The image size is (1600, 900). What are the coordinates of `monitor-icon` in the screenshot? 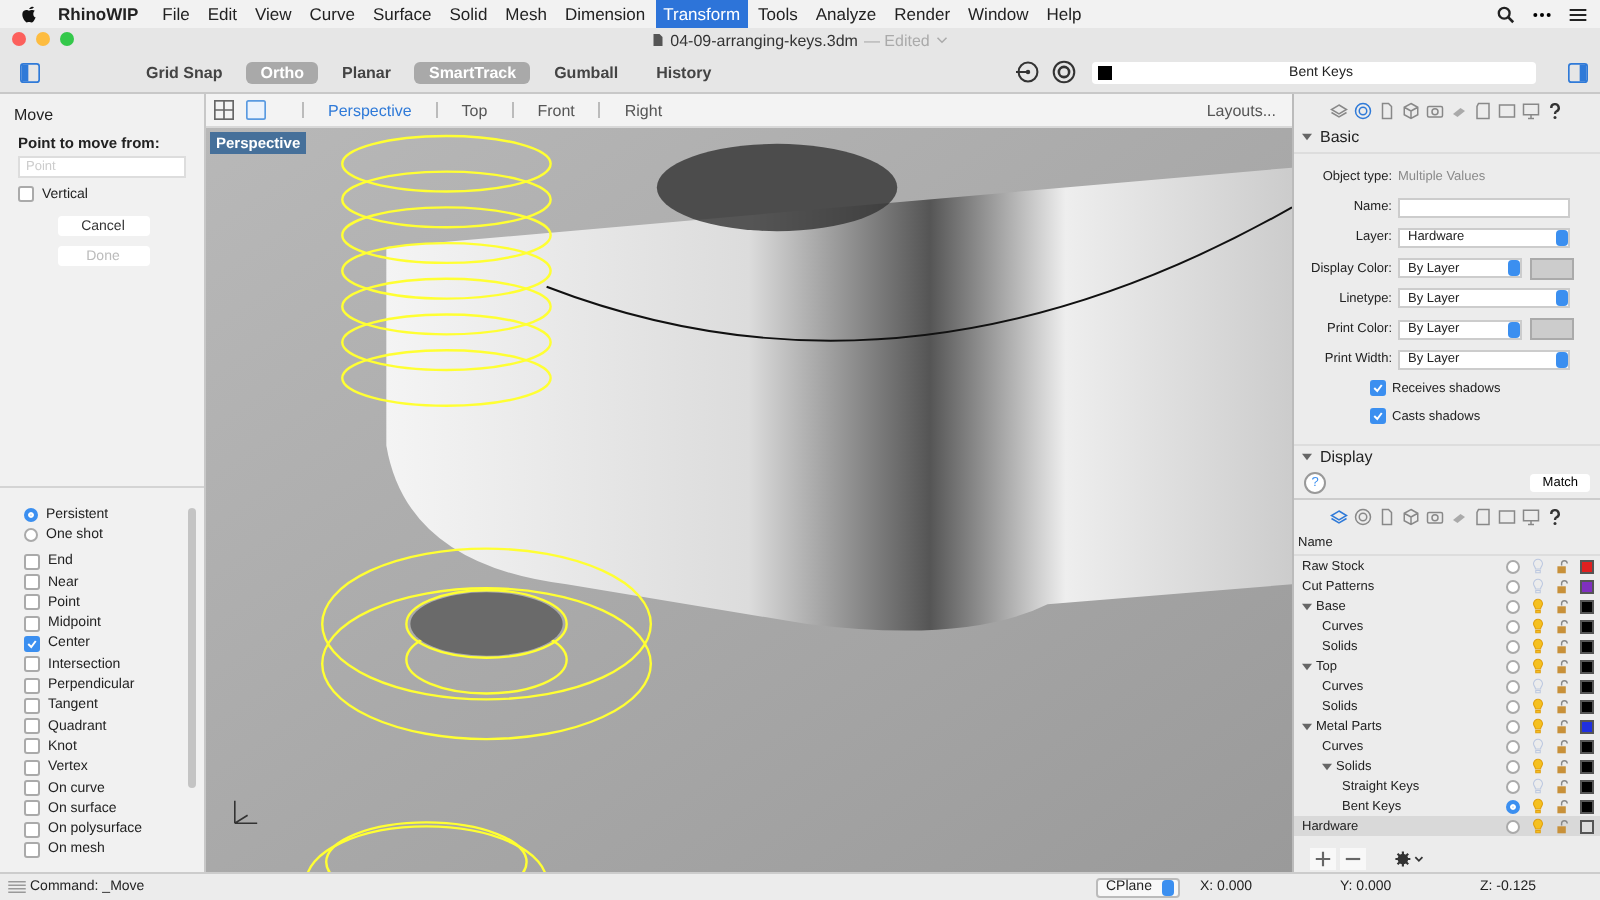 It's located at (1531, 110).